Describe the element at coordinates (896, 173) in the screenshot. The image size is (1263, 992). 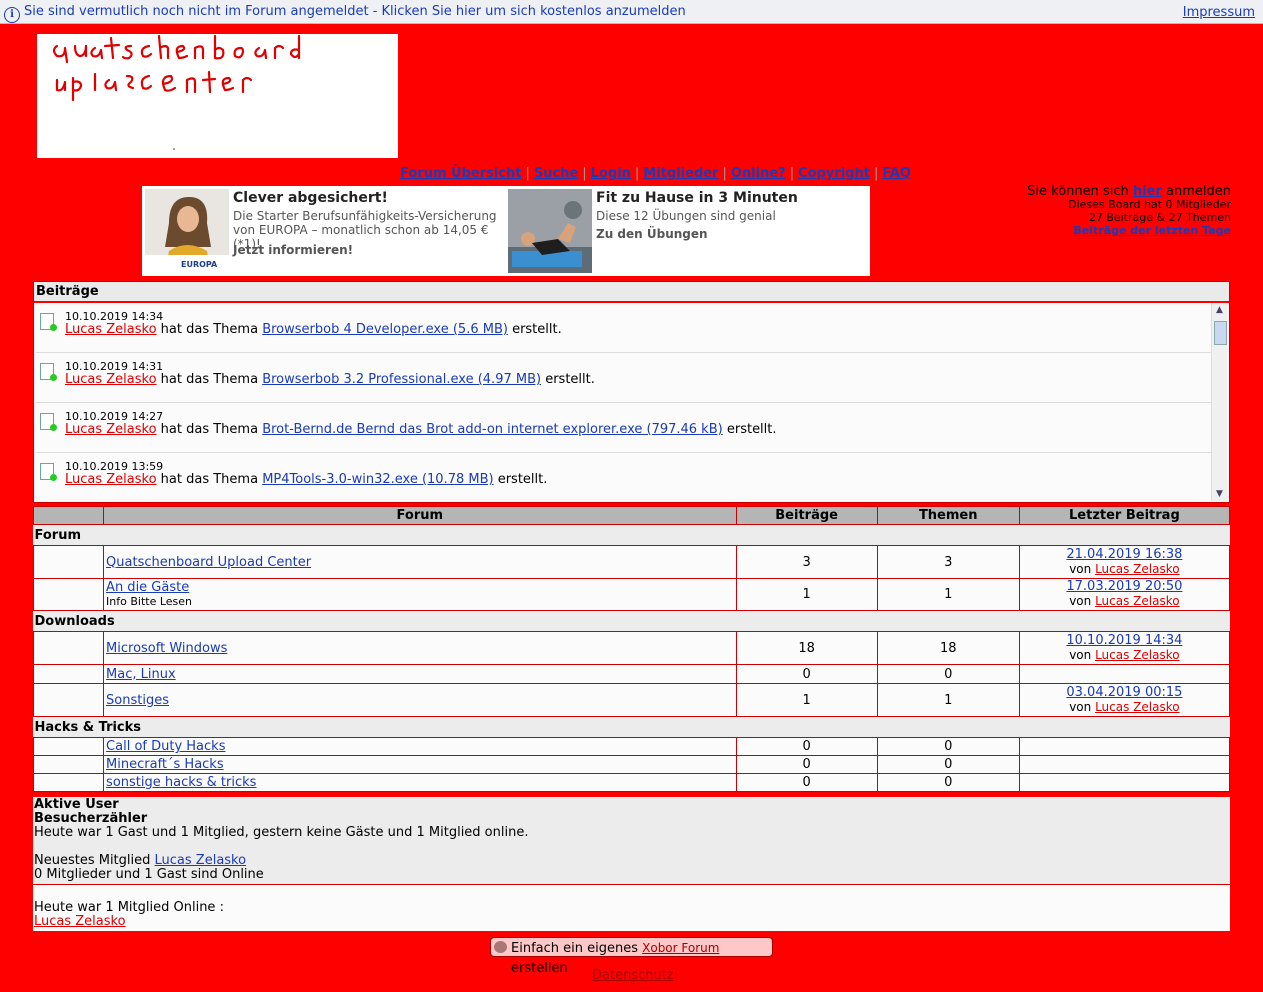
I see `nav-faq: FAQ` at that location.